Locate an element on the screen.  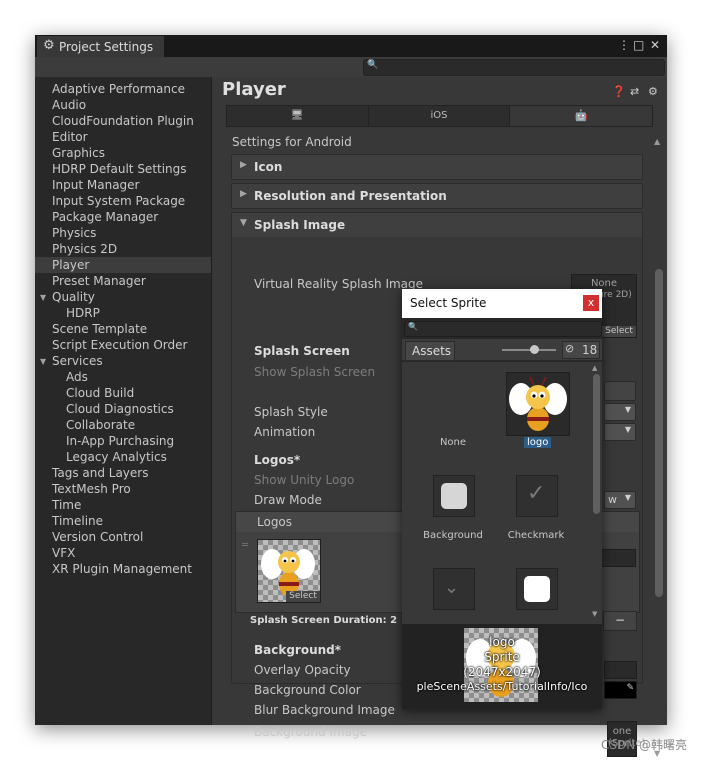
sidebar-item-audio: Audio is located at coordinates (123, 105).